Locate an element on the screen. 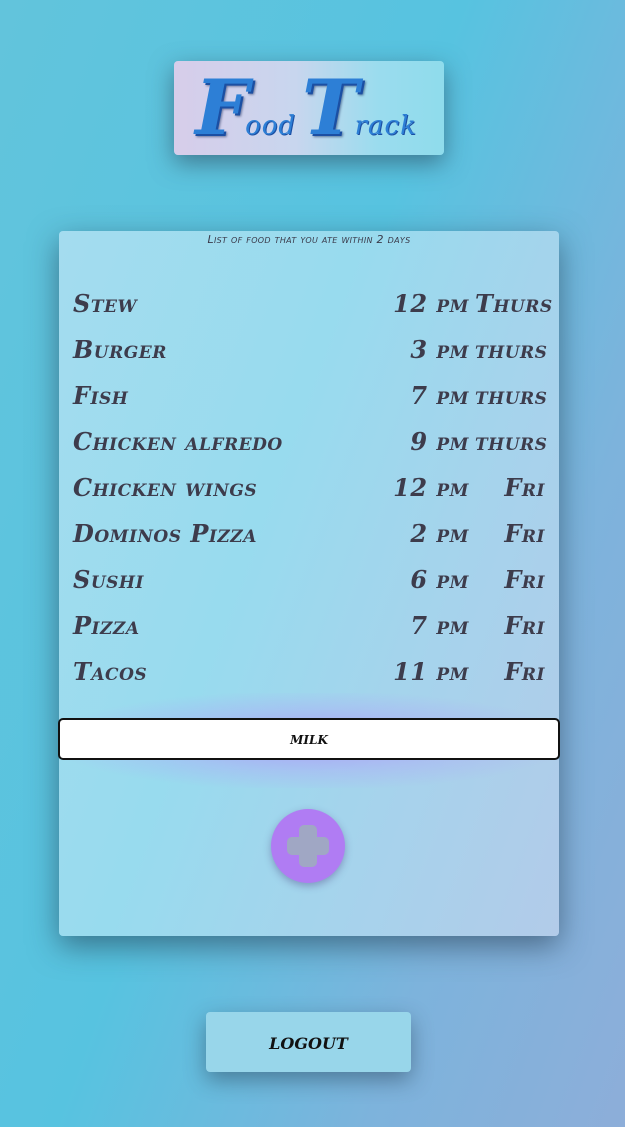 This screenshot has width=625, height=1127. plus-icon-bar is located at coordinates (308, 846).